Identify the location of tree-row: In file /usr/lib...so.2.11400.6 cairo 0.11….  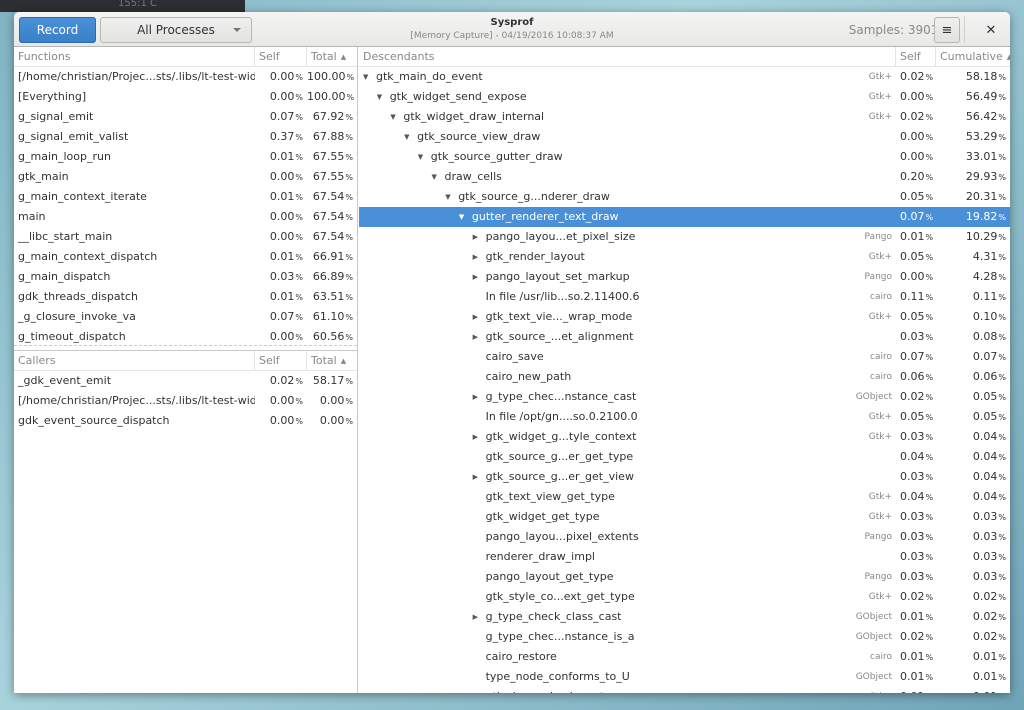
(684, 297).